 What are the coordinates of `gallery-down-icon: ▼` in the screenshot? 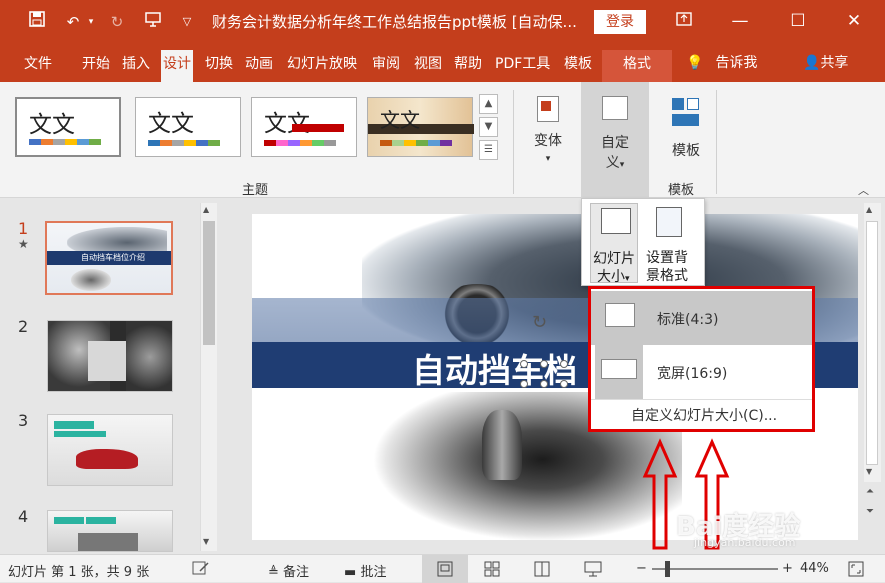 It's located at (488, 127).